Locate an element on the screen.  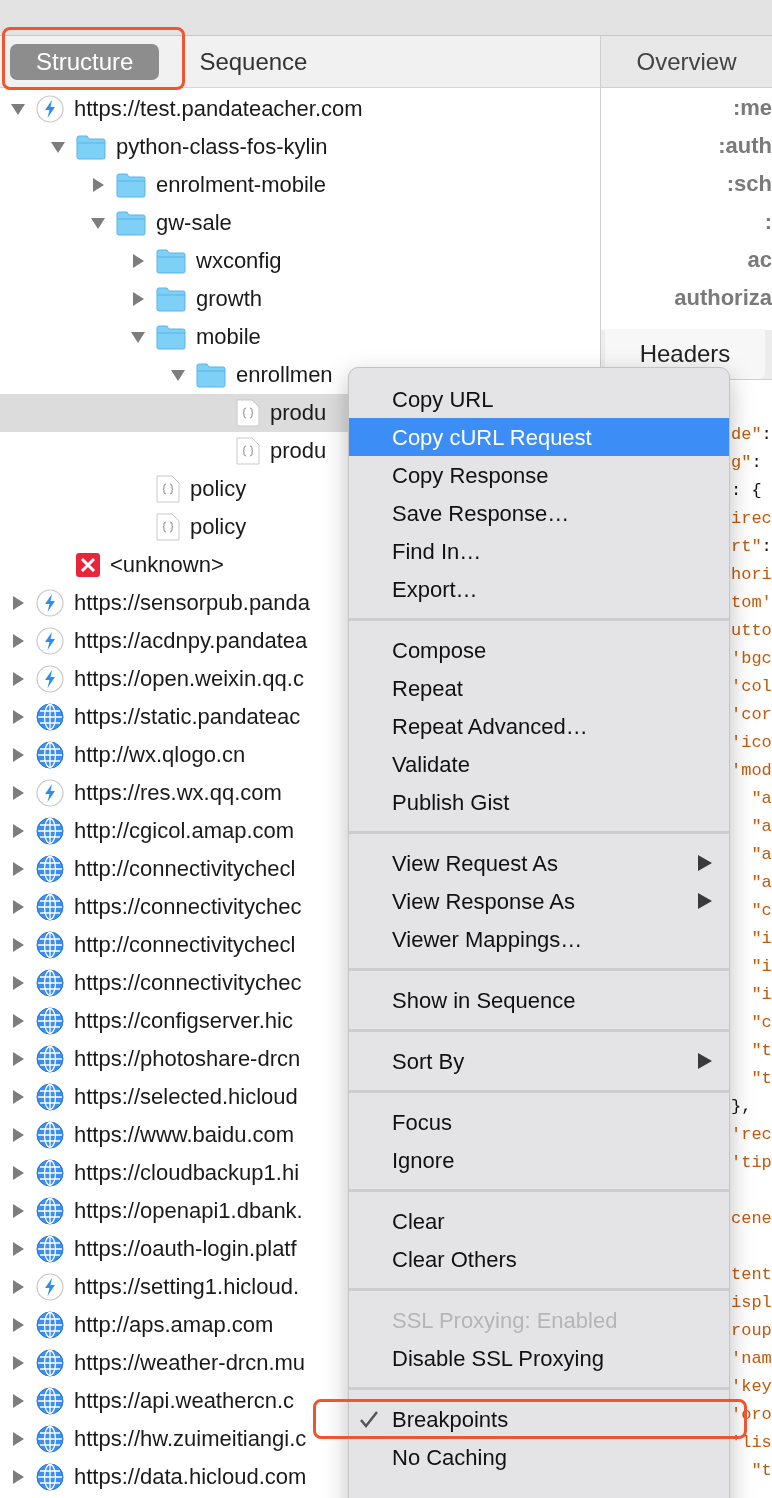
tree-label: wxconfig is located at coordinates (239, 261).